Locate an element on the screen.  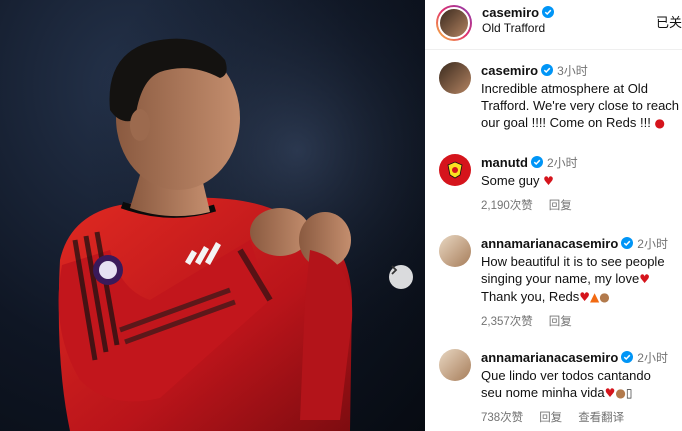
author-avatar is located at coordinates (454, 23).